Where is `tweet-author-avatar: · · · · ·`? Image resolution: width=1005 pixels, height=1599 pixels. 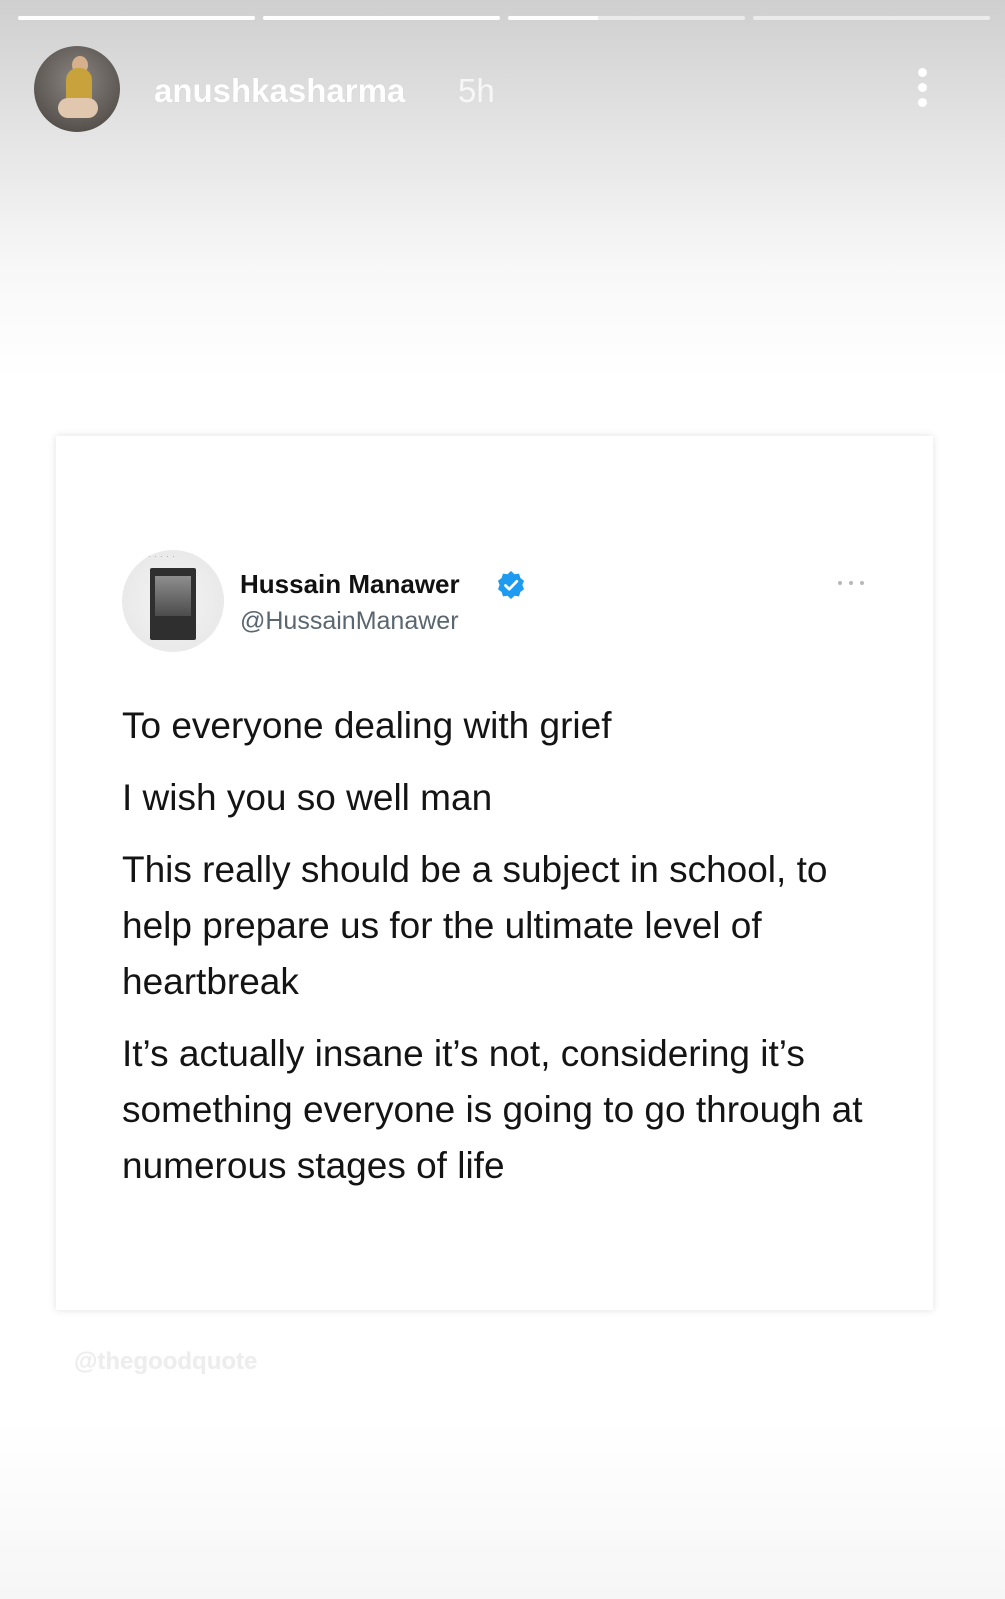 tweet-author-avatar: · · · · · is located at coordinates (173, 601).